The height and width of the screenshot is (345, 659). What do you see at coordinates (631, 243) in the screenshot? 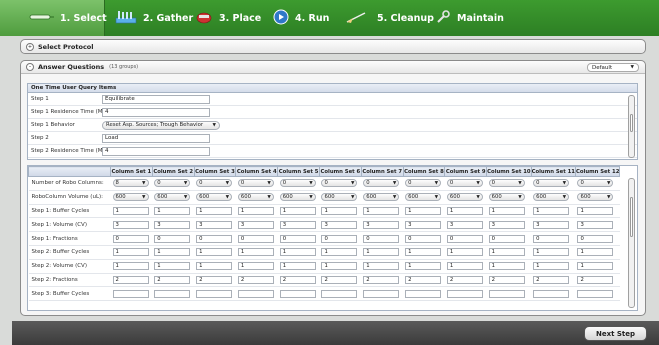
I see `table-scrollbar` at bounding box center [631, 243].